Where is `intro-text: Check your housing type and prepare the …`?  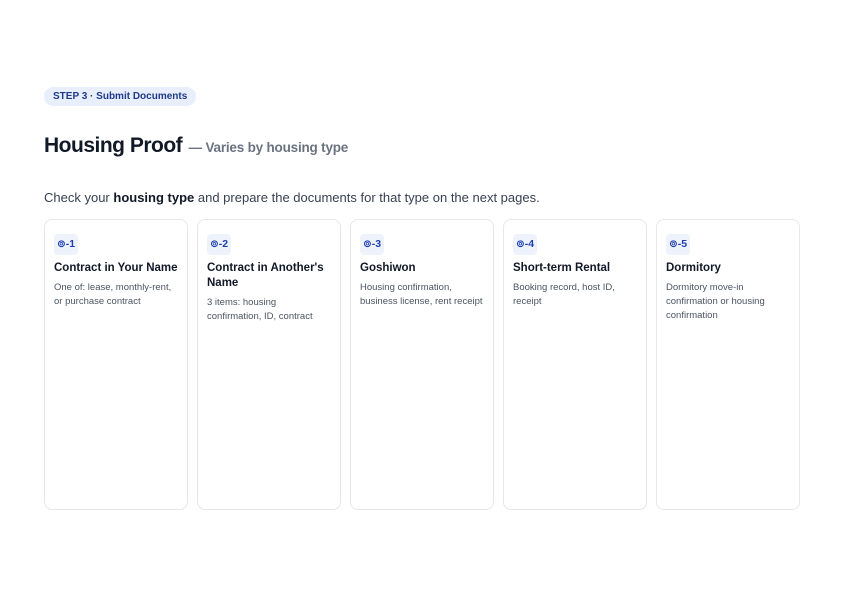 intro-text: Check your housing type and prepare the … is located at coordinates (292, 197).